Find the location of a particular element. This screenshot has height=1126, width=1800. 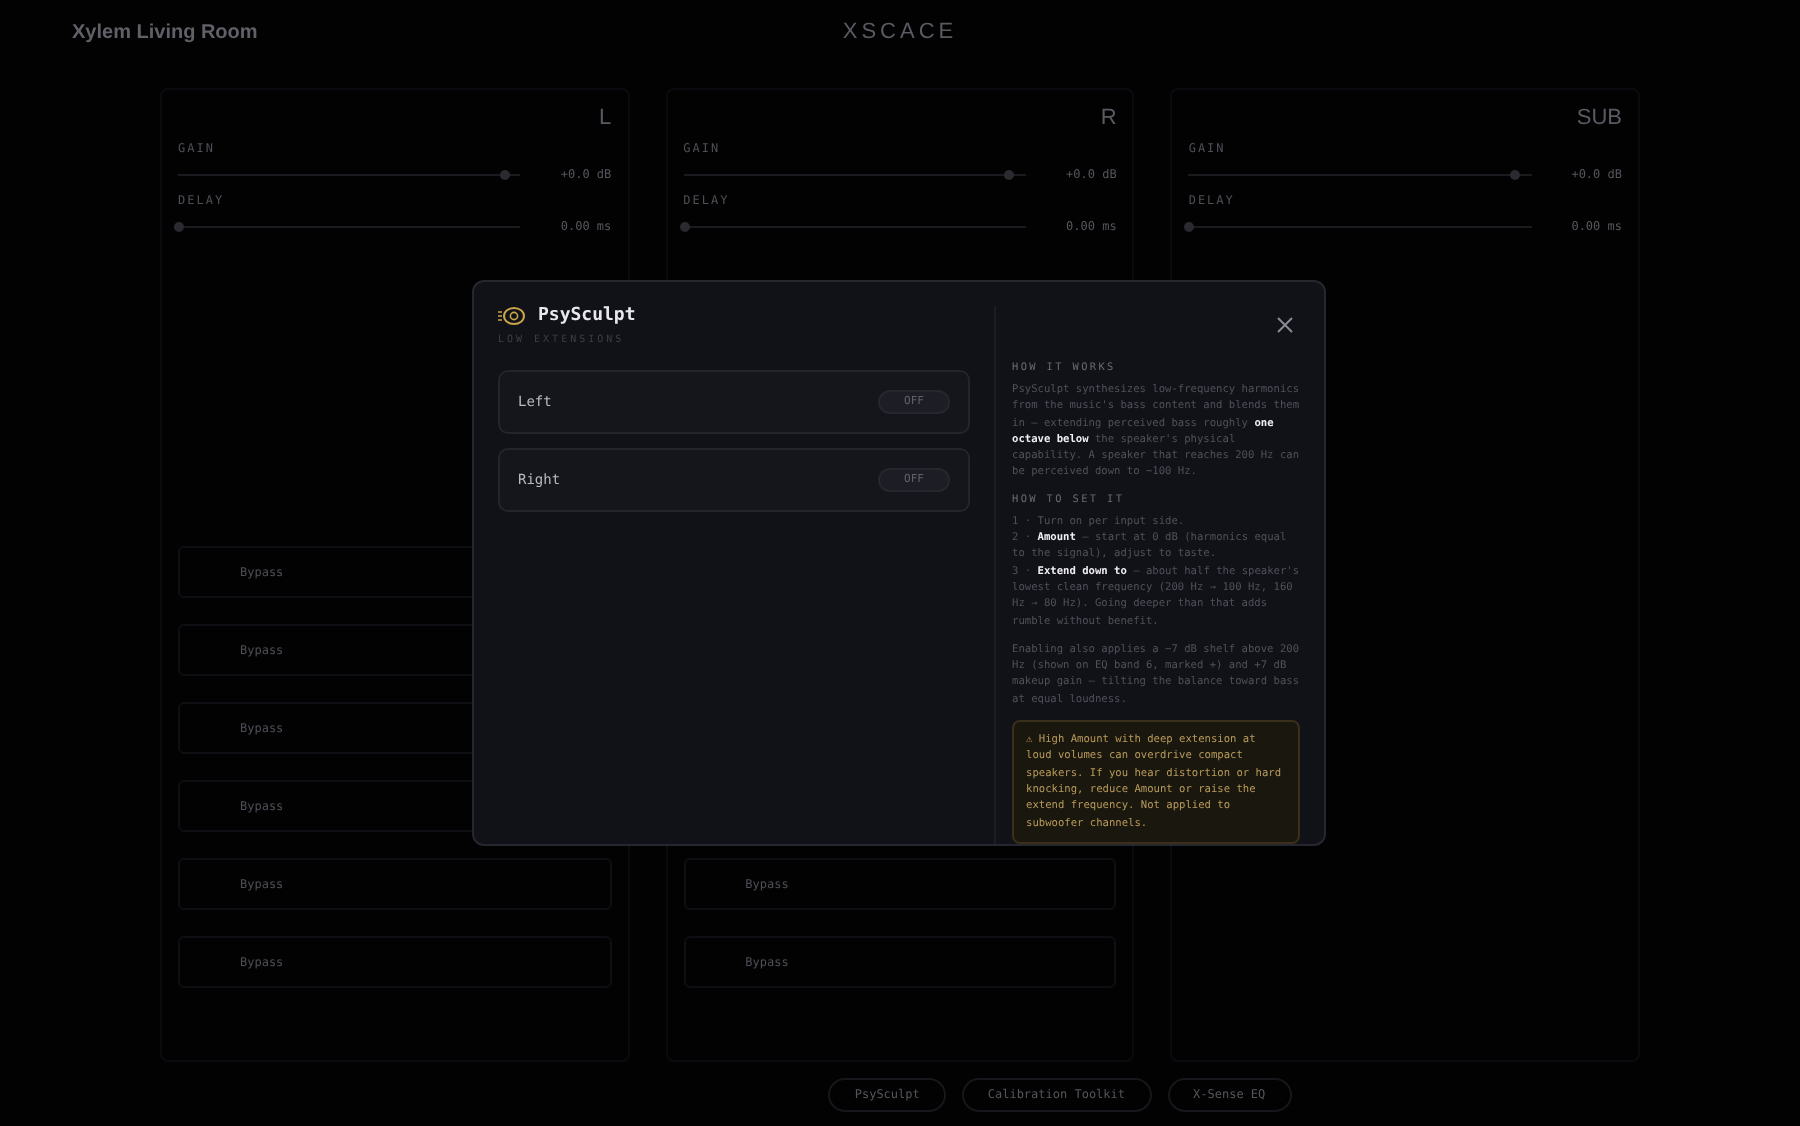

speaker-waves-icon is located at coordinates (512, 316).